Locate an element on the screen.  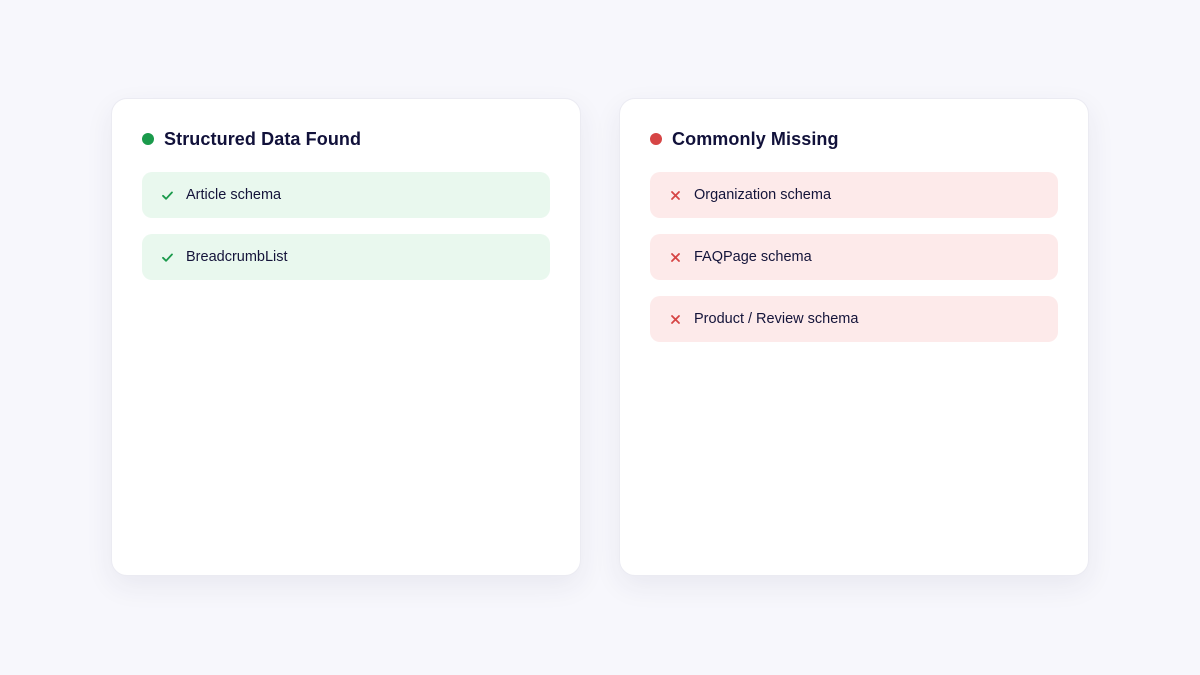
card-title: Structured Data Found is located at coordinates (263, 138).